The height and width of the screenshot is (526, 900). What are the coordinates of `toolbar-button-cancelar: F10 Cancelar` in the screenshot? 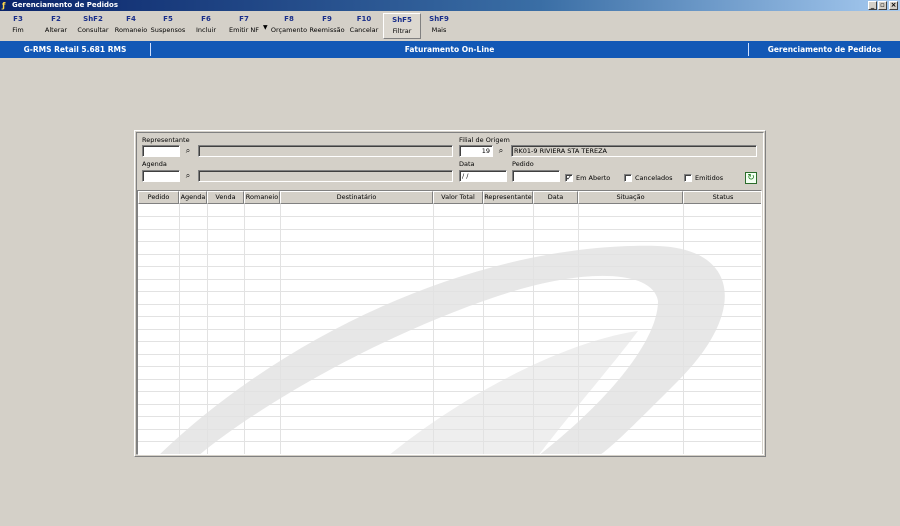 It's located at (364, 26).